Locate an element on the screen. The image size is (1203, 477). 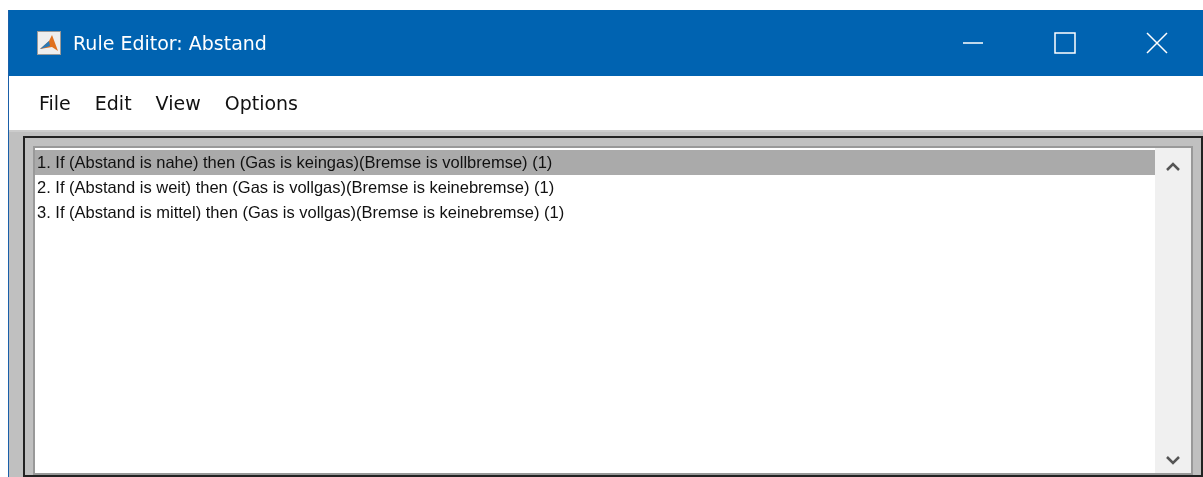
app-icon is located at coordinates (49, 43).